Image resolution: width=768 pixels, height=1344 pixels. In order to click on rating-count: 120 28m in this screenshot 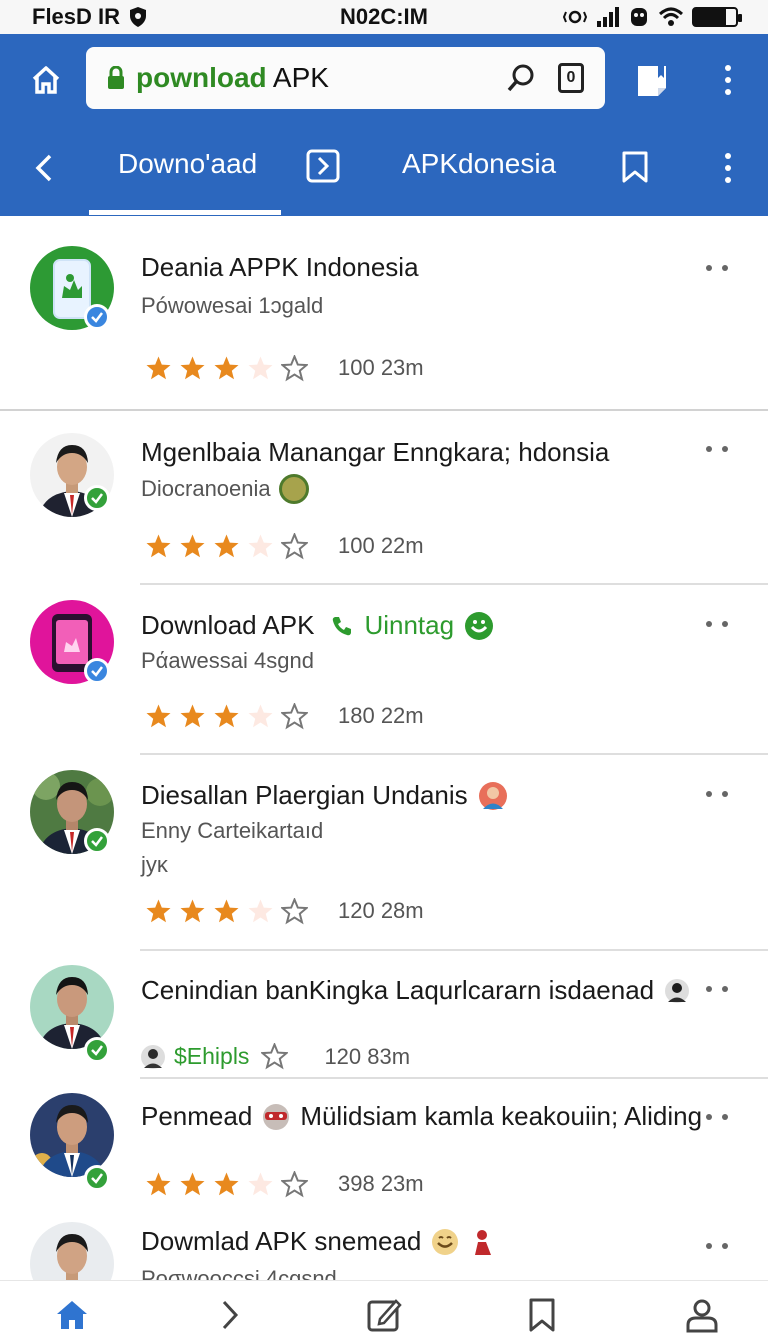, I will do `click(381, 910)`.